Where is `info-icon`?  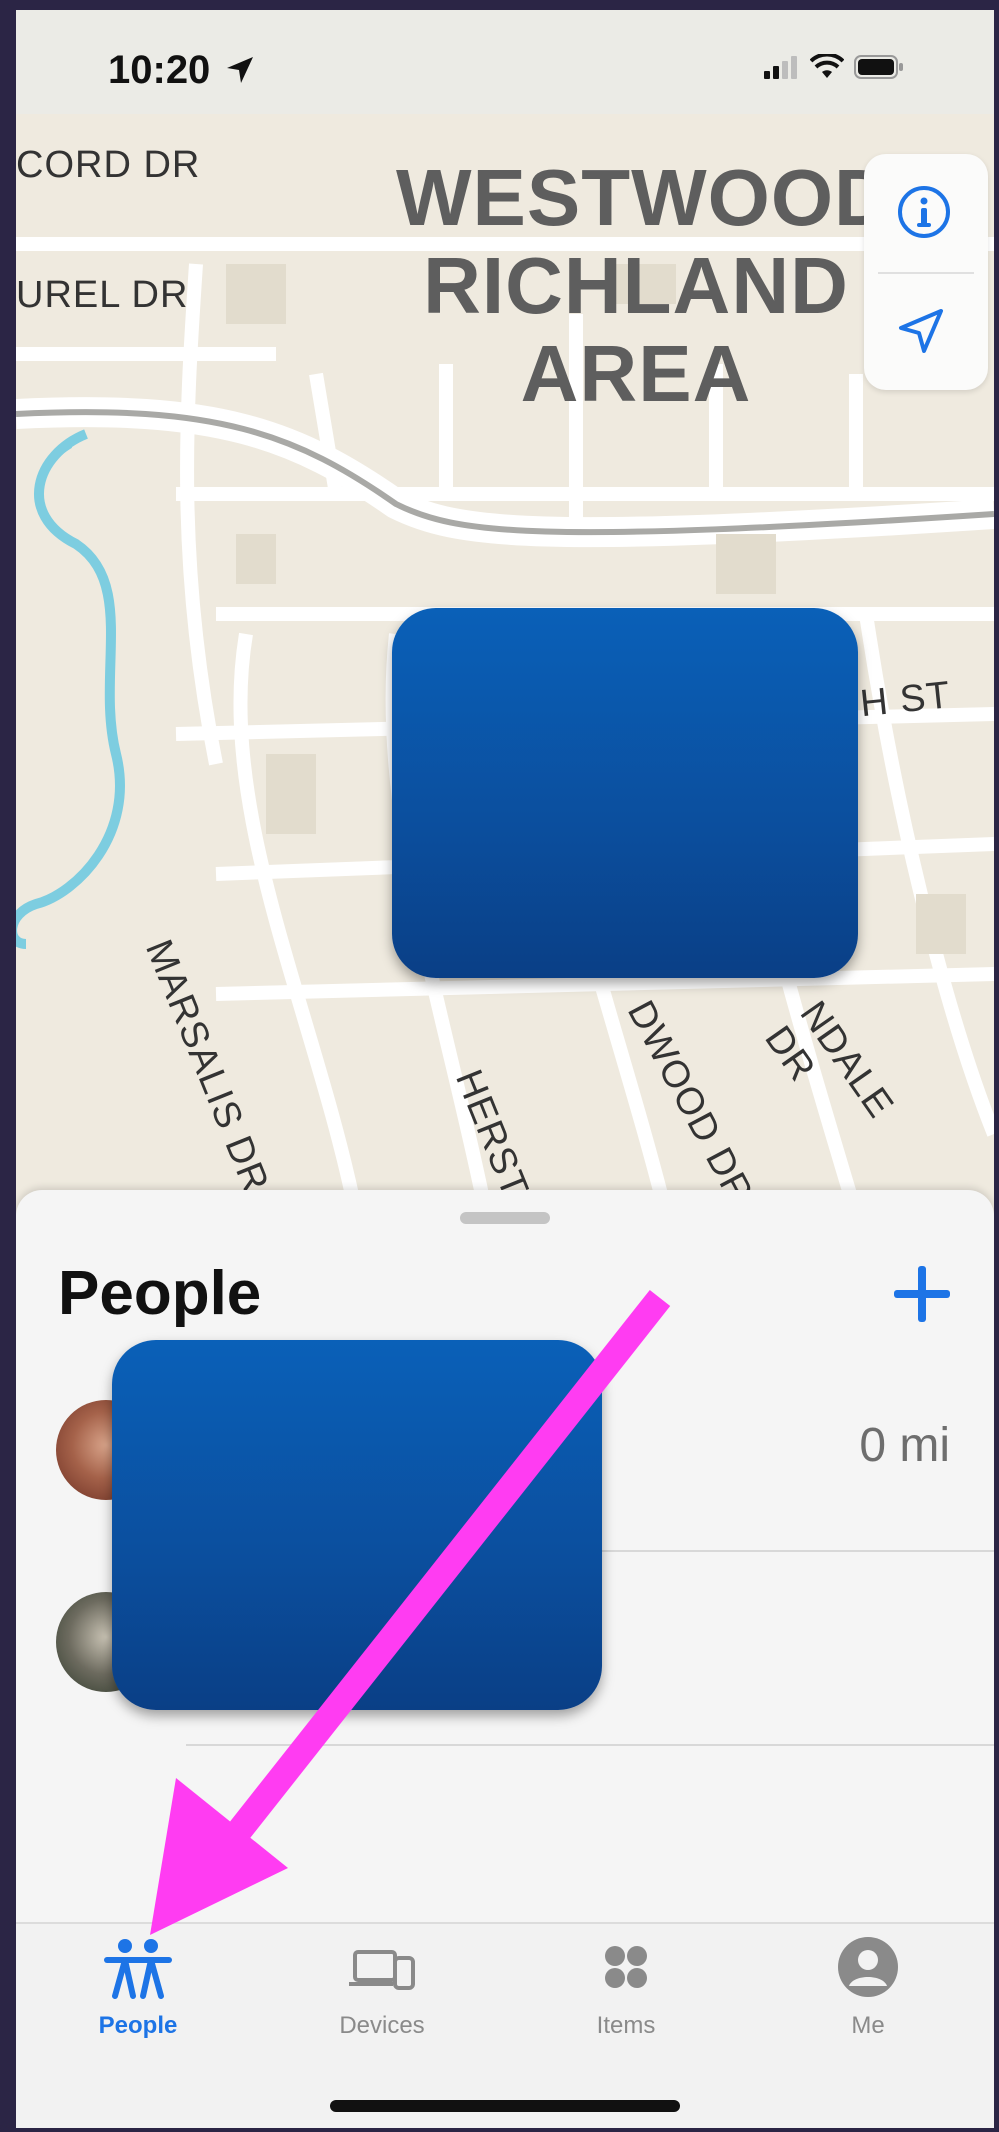
info-icon is located at coordinates (924, 212).